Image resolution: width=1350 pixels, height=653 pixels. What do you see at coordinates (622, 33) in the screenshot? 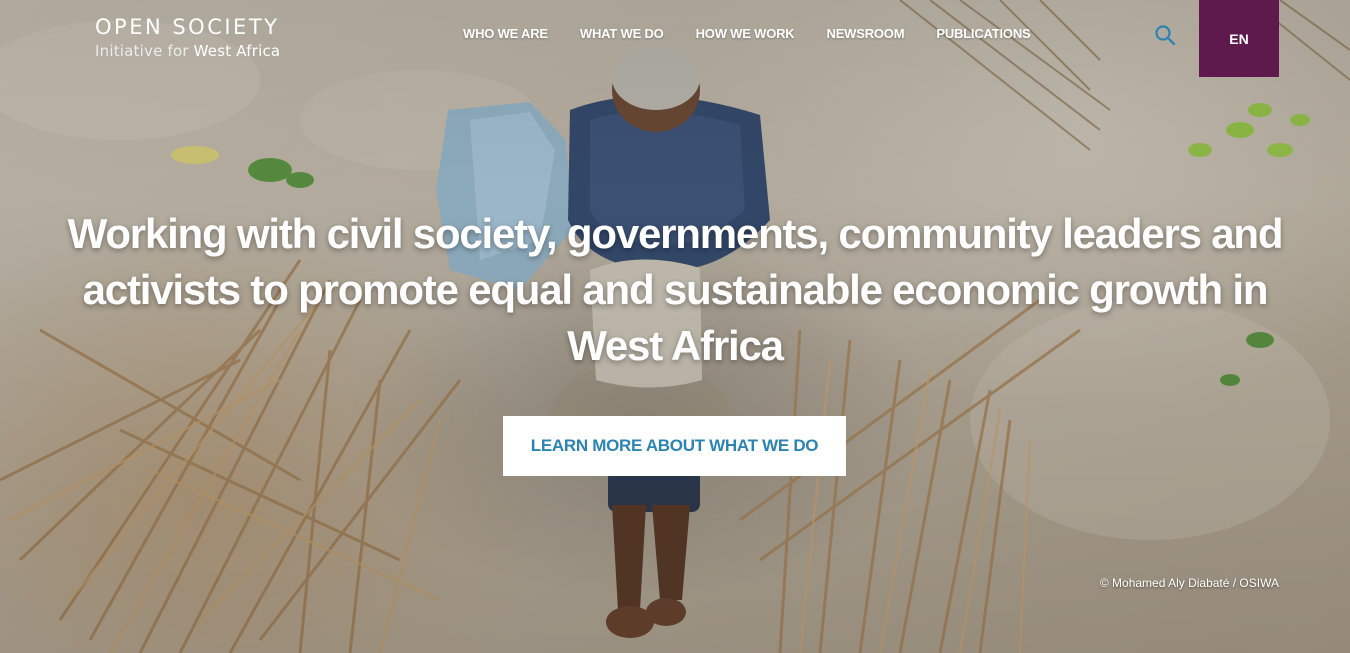
I see `nav-item-what-we-do: WHAT WE DO` at bounding box center [622, 33].